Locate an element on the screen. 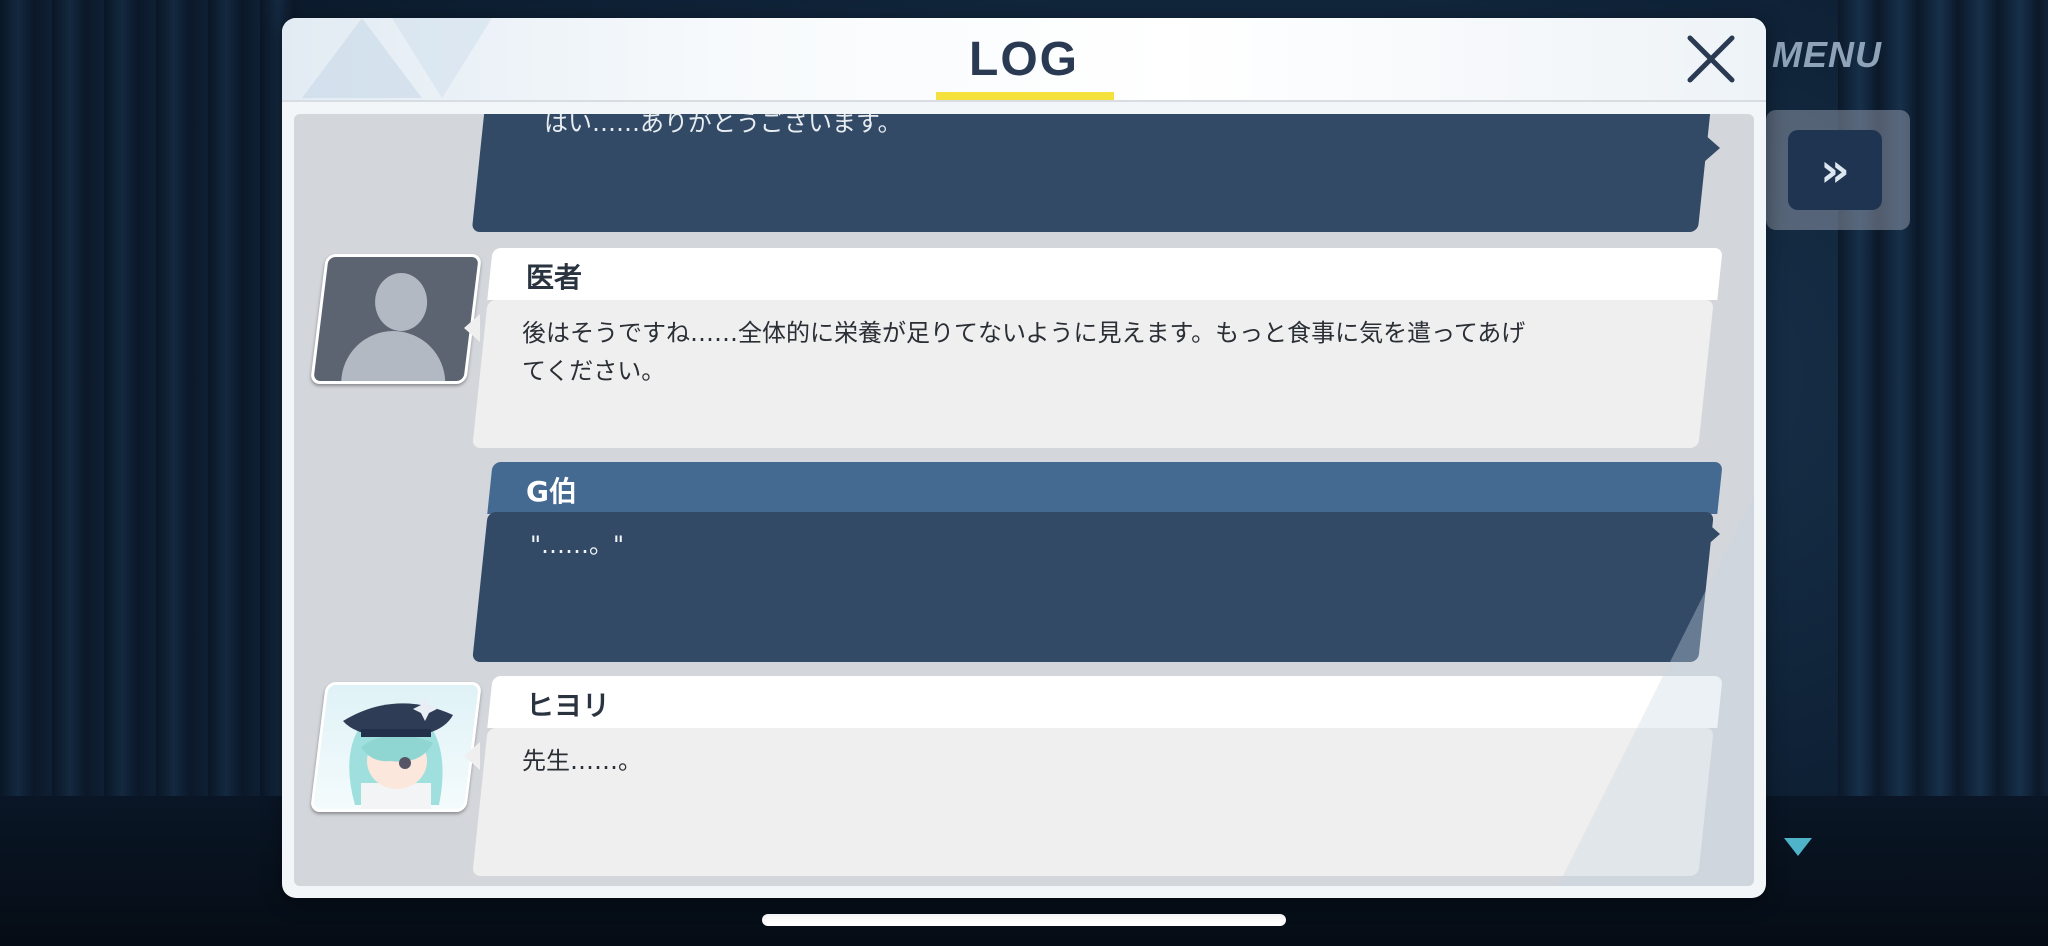 The width and height of the screenshot is (2048, 946). fast-forward-button: » is located at coordinates (1835, 170).